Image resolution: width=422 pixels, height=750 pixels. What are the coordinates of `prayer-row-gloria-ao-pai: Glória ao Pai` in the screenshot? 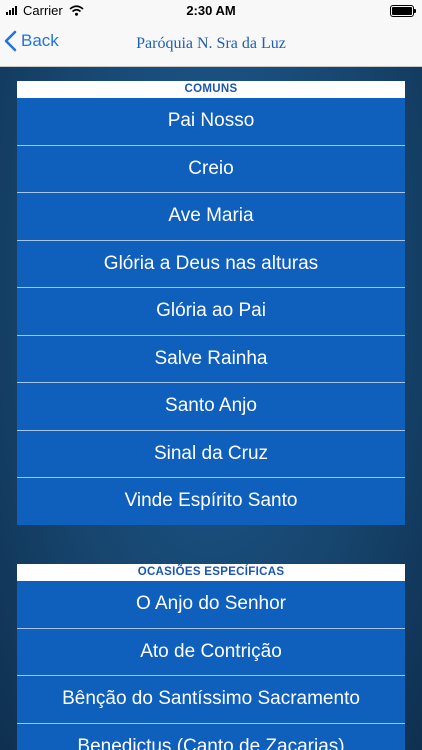 It's located at (211, 312).